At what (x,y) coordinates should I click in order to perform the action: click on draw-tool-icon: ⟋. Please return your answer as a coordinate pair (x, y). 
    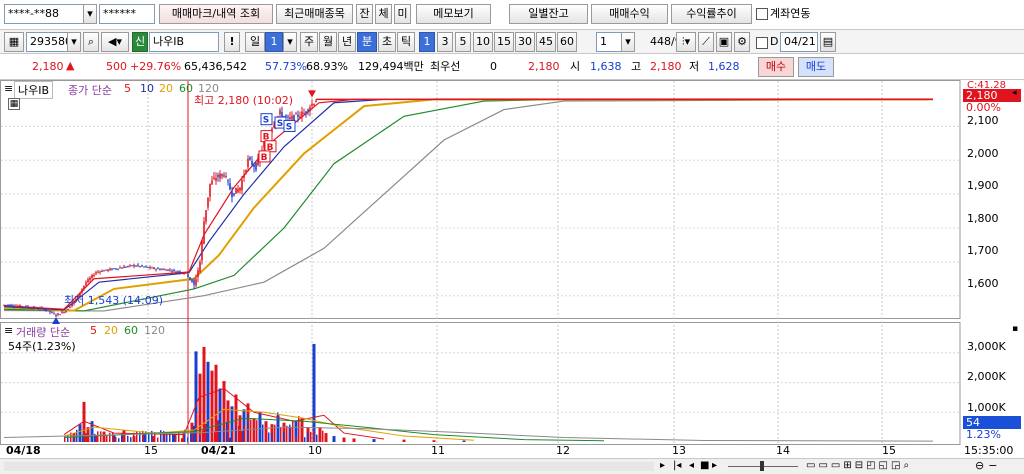
    Looking at the image, I should click on (706, 42).